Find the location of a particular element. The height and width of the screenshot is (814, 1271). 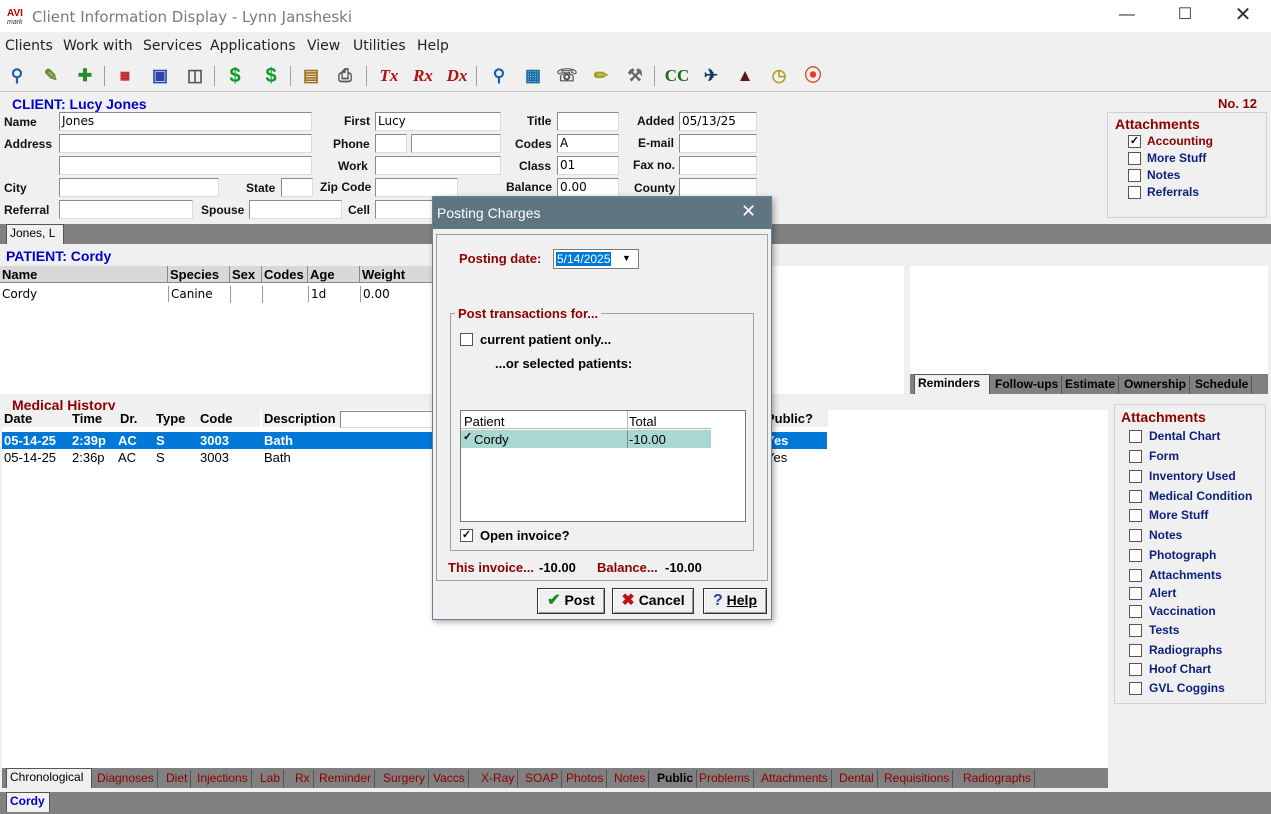

codes-field: A is located at coordinates (588, 143).